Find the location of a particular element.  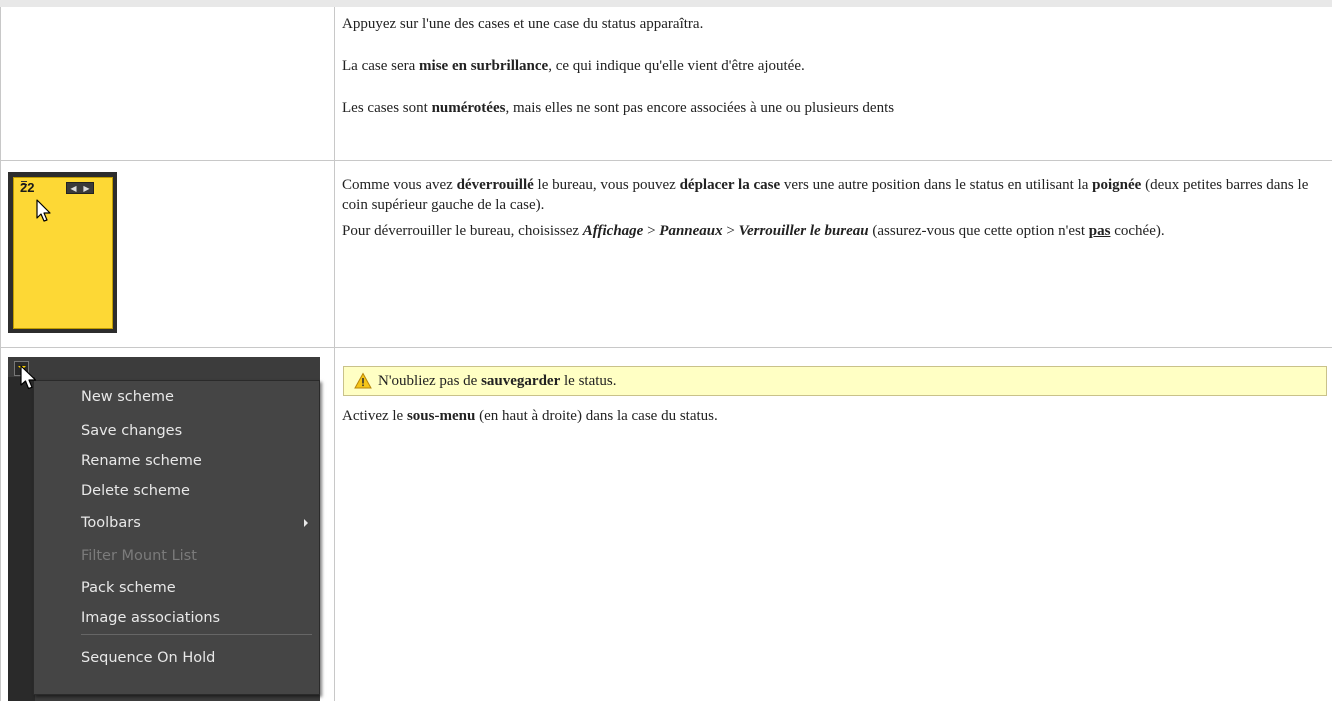

bold-text: poignée is located at coordinates (1117, 185).